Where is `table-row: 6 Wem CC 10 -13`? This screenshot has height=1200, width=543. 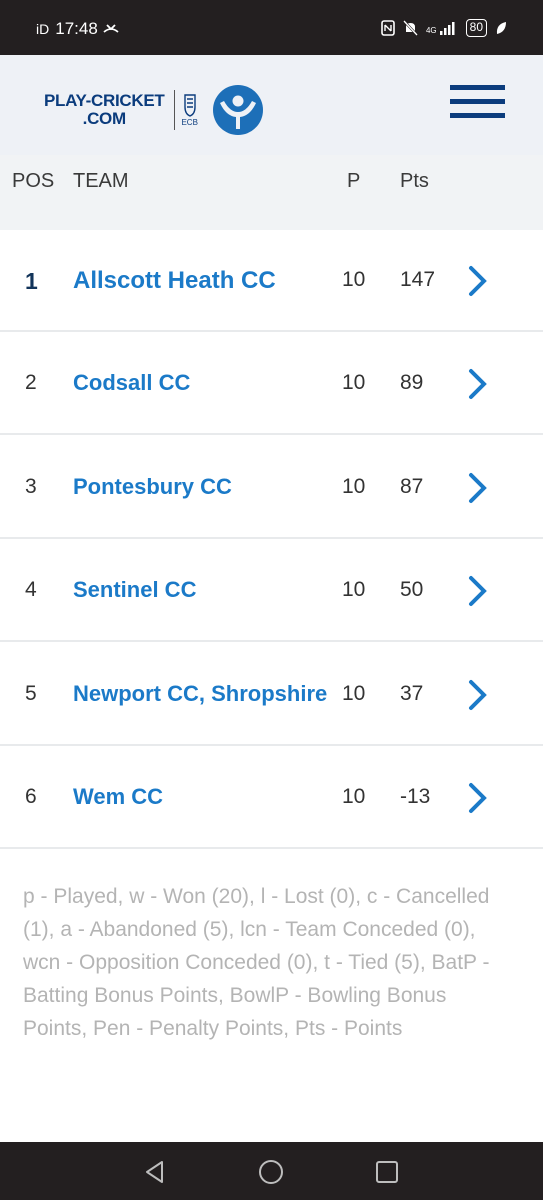
table-row: 6 Wem CC 10 -13 is located at coordinates (271, 798).